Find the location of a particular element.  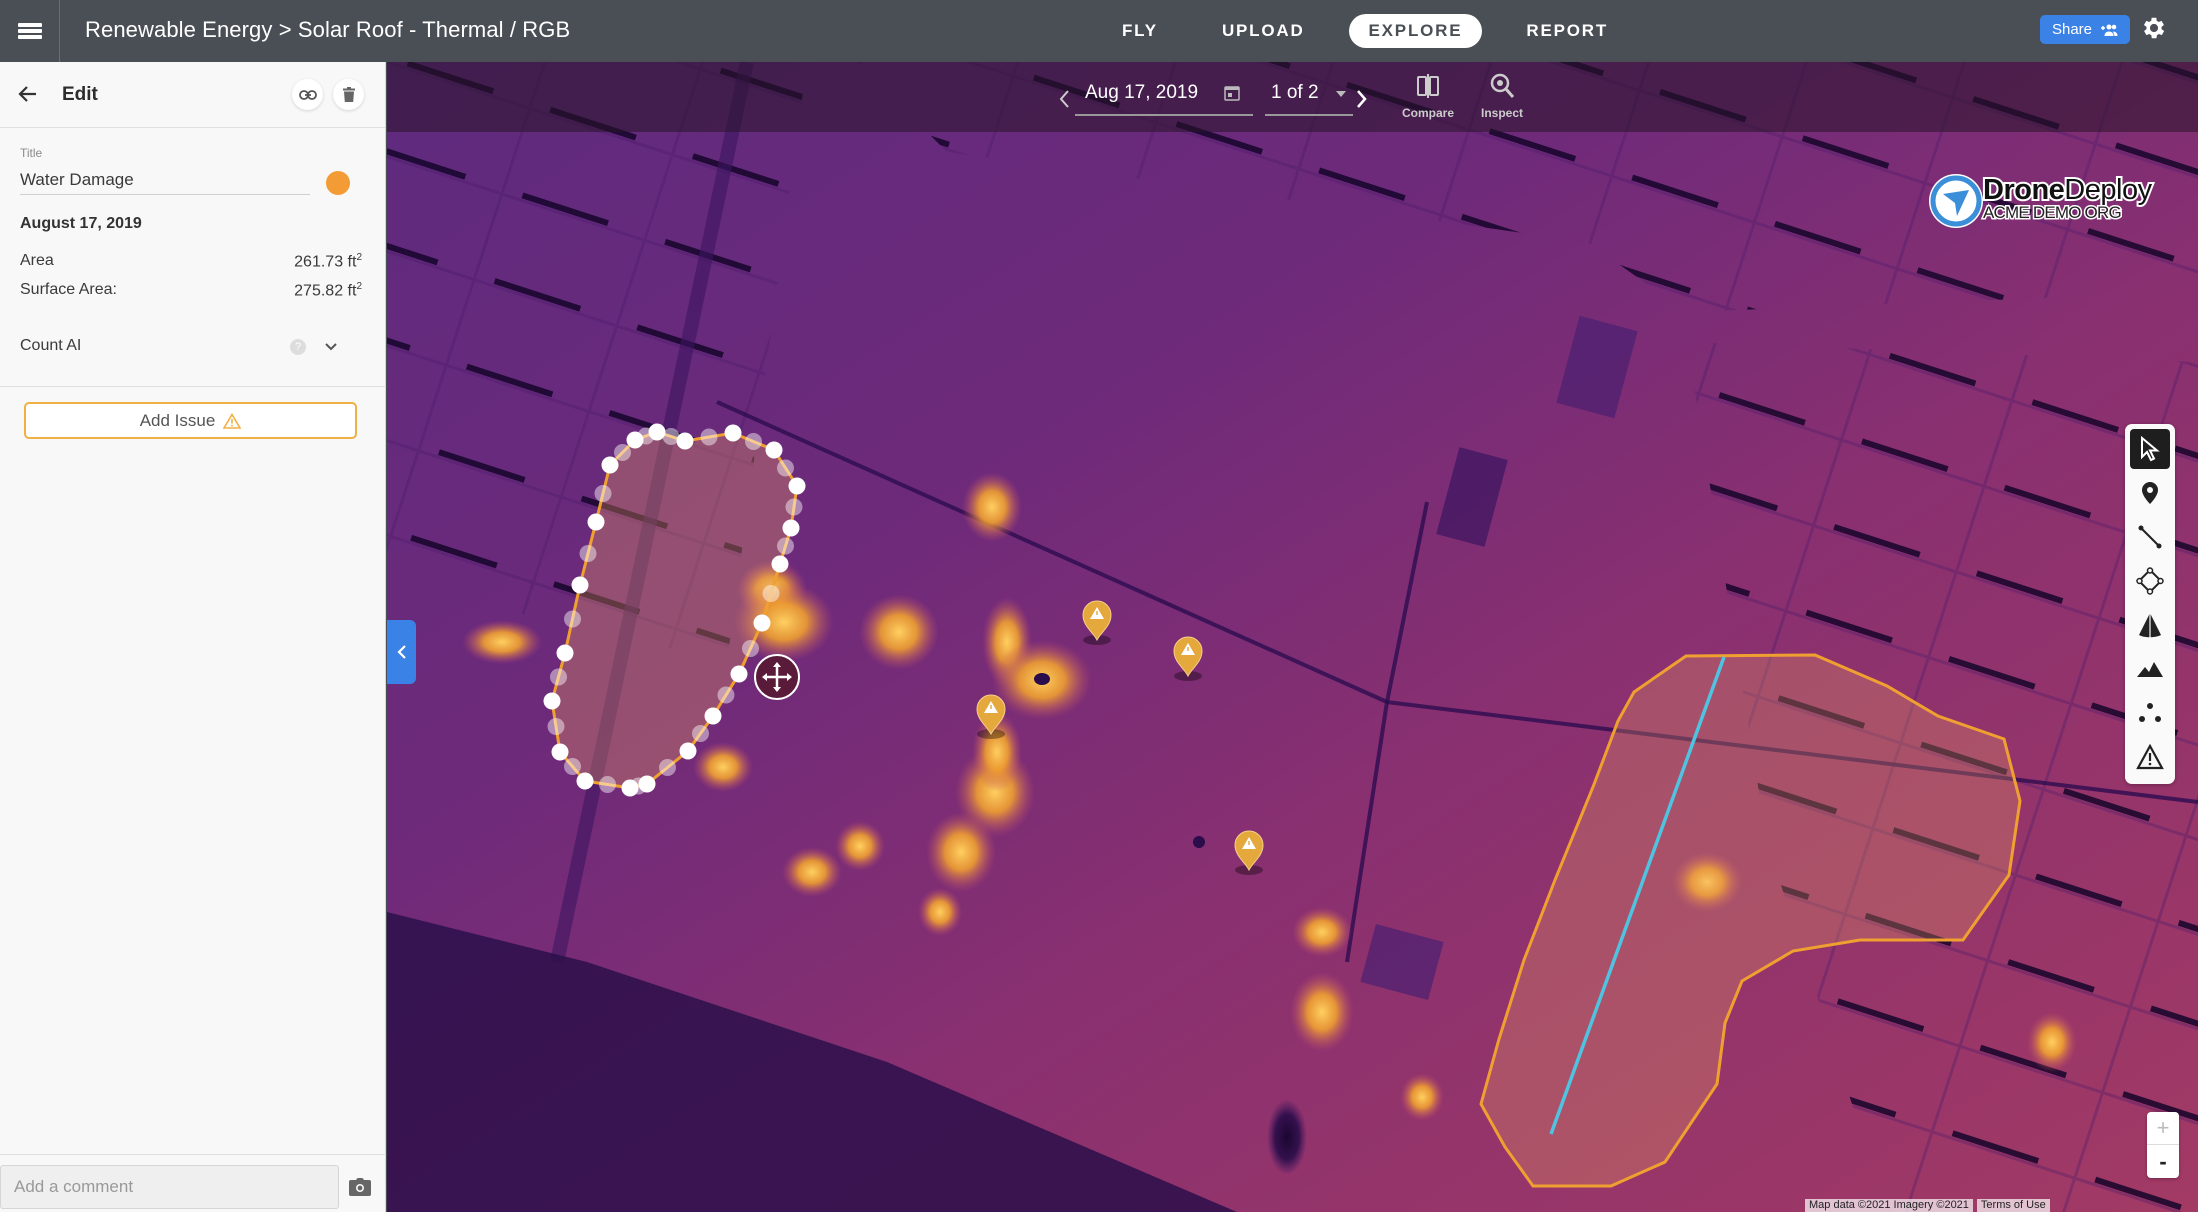

color-picker is located at coordinates (338, 183).